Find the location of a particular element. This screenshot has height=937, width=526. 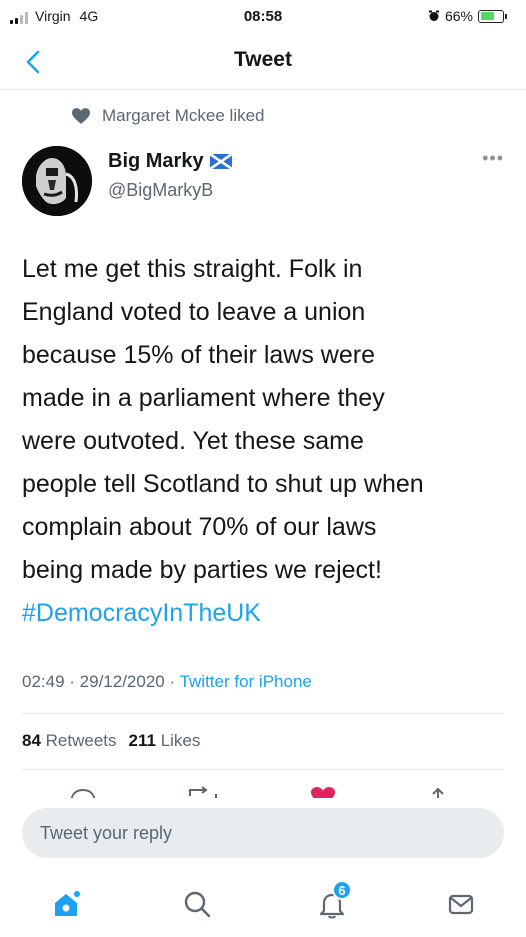

battery-icon is located at coordinates (492, 16).